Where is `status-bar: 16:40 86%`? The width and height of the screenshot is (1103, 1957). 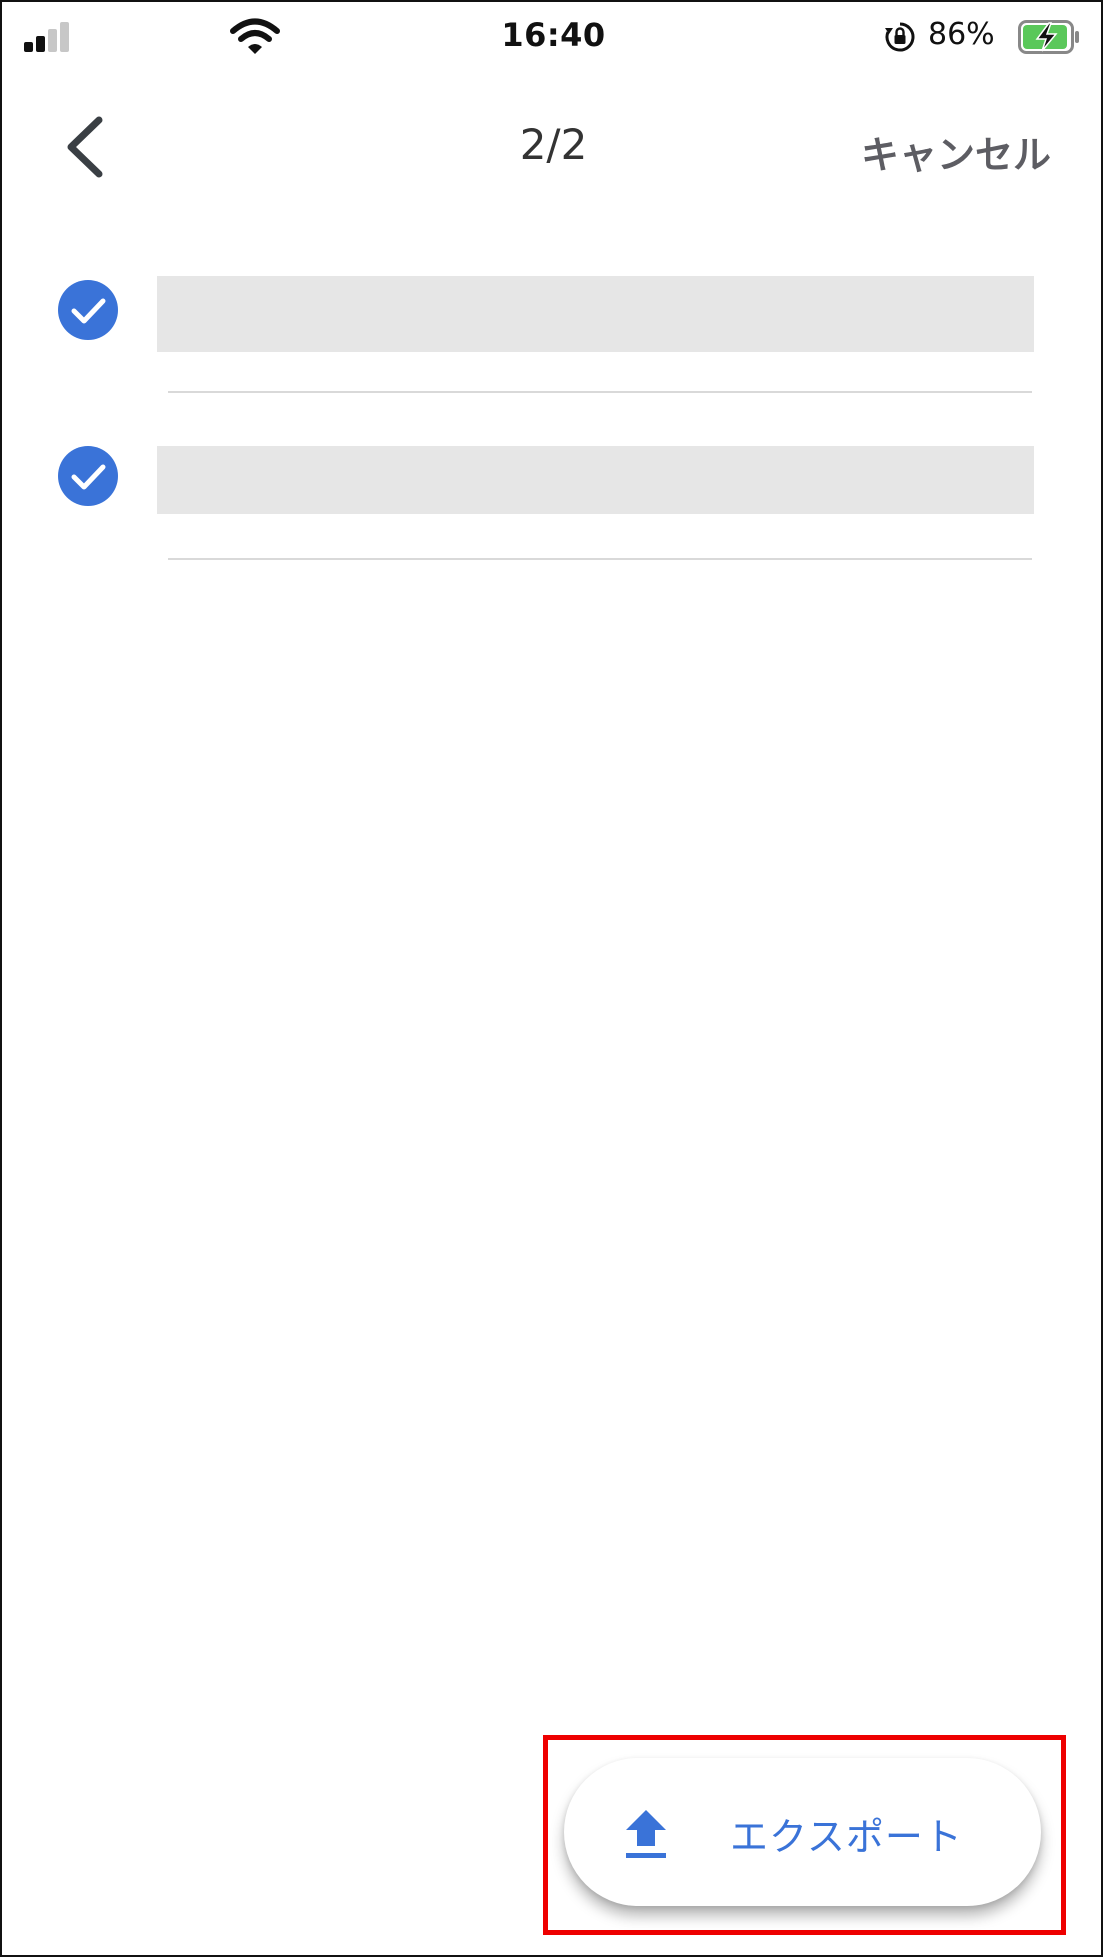 status-bar: 16:40 86% is located at coordinates (551, 37).